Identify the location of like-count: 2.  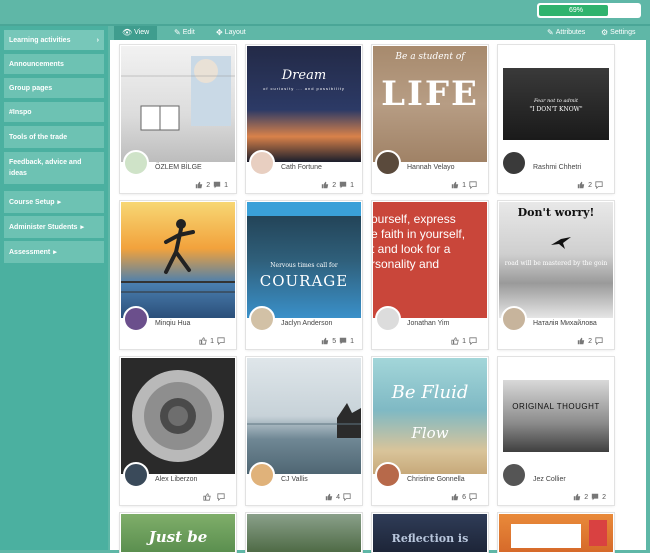
(590, 341).